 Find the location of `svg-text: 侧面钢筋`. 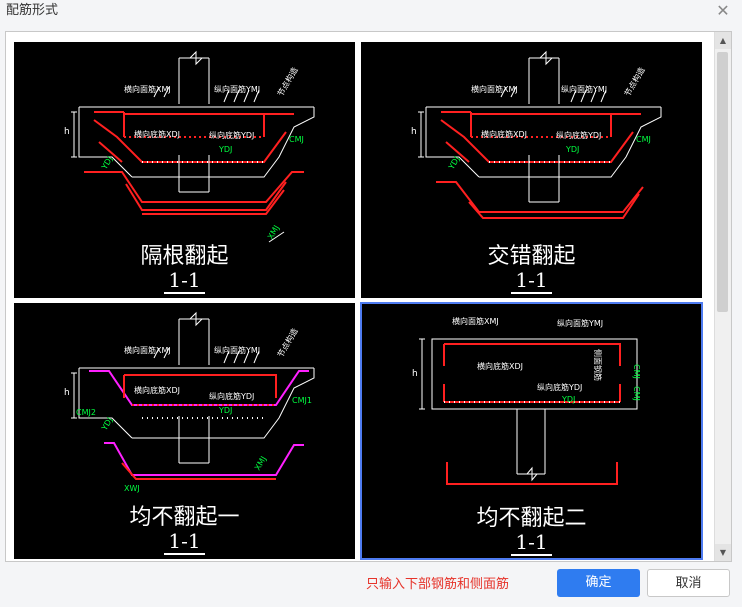

svg-text: 侧面钢筋 is located at coordinates (598, 365).